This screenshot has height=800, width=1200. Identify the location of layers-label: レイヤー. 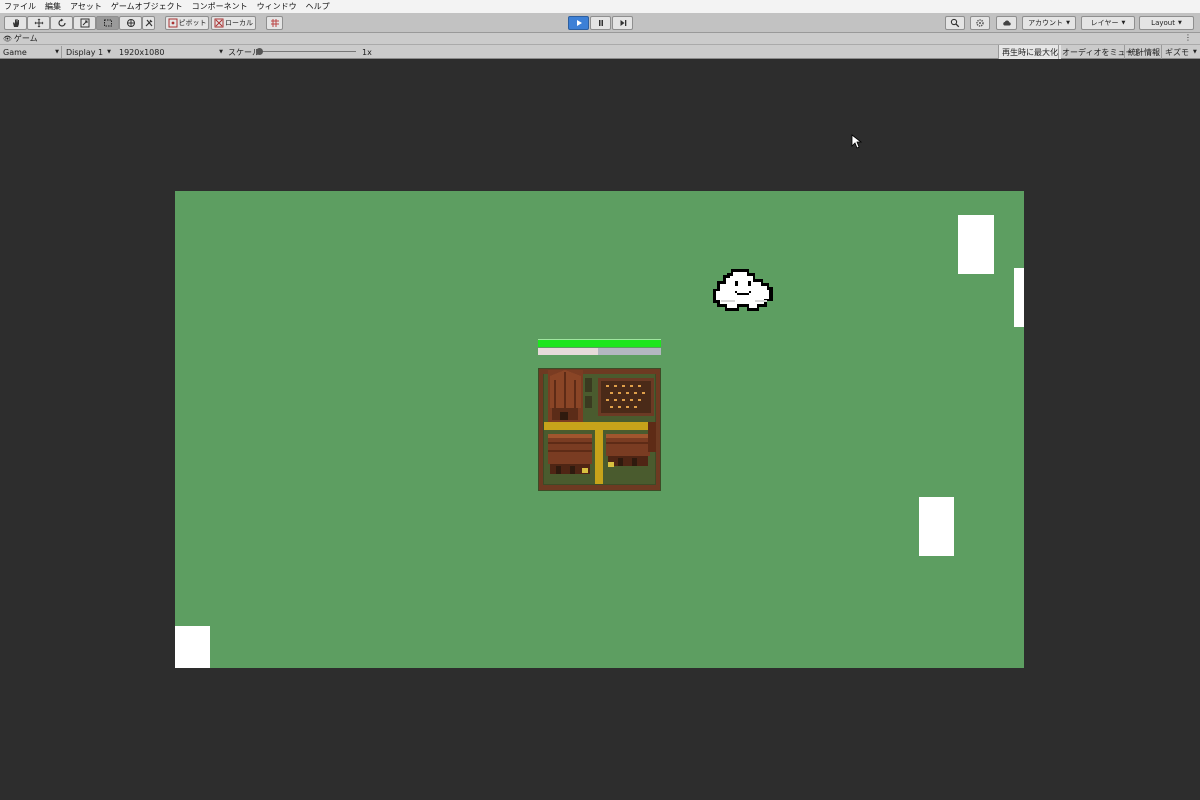
(1104, 23).